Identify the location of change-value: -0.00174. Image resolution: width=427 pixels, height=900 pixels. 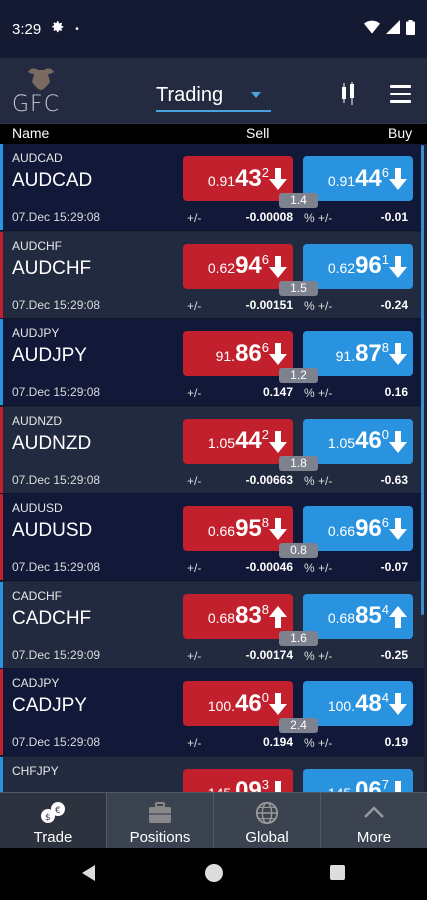
(269, 654).